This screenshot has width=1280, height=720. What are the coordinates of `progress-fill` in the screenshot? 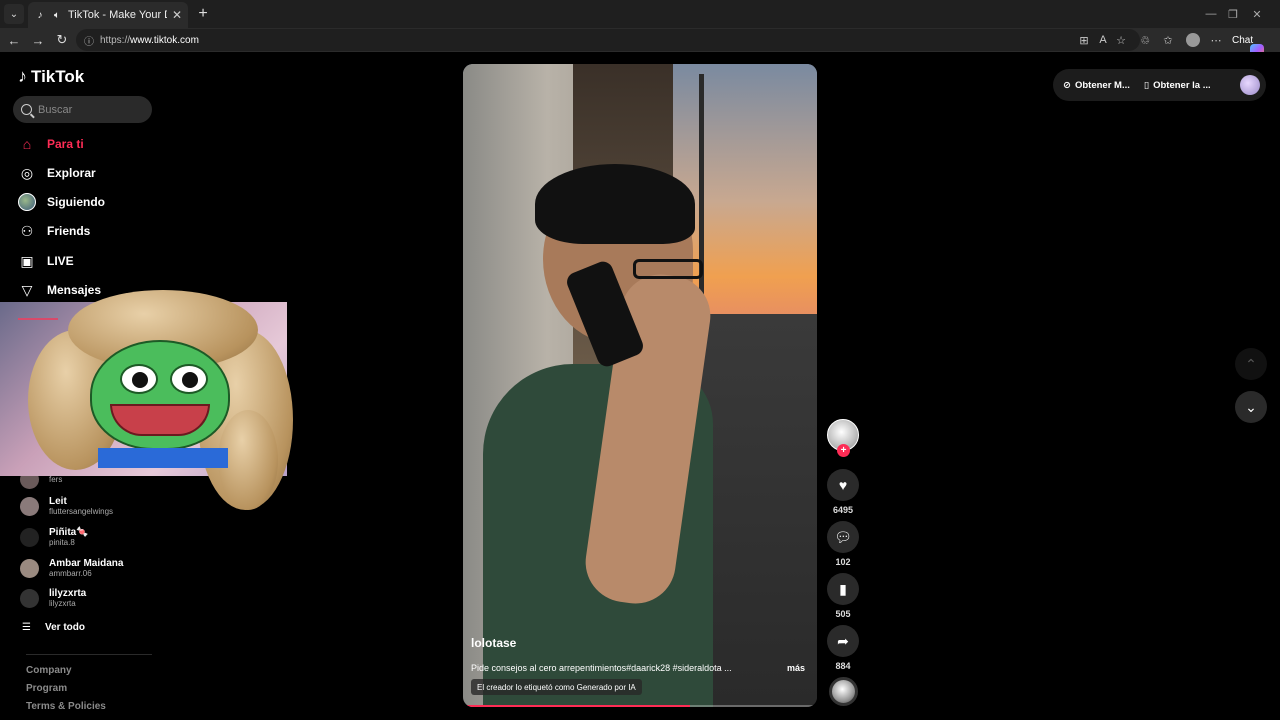 It's located at (576, 706).